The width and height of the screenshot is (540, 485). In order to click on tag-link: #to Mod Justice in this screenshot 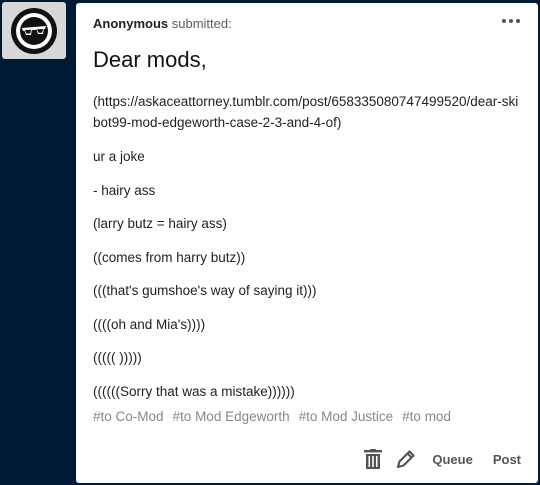, I will do `click(346, 416)`.